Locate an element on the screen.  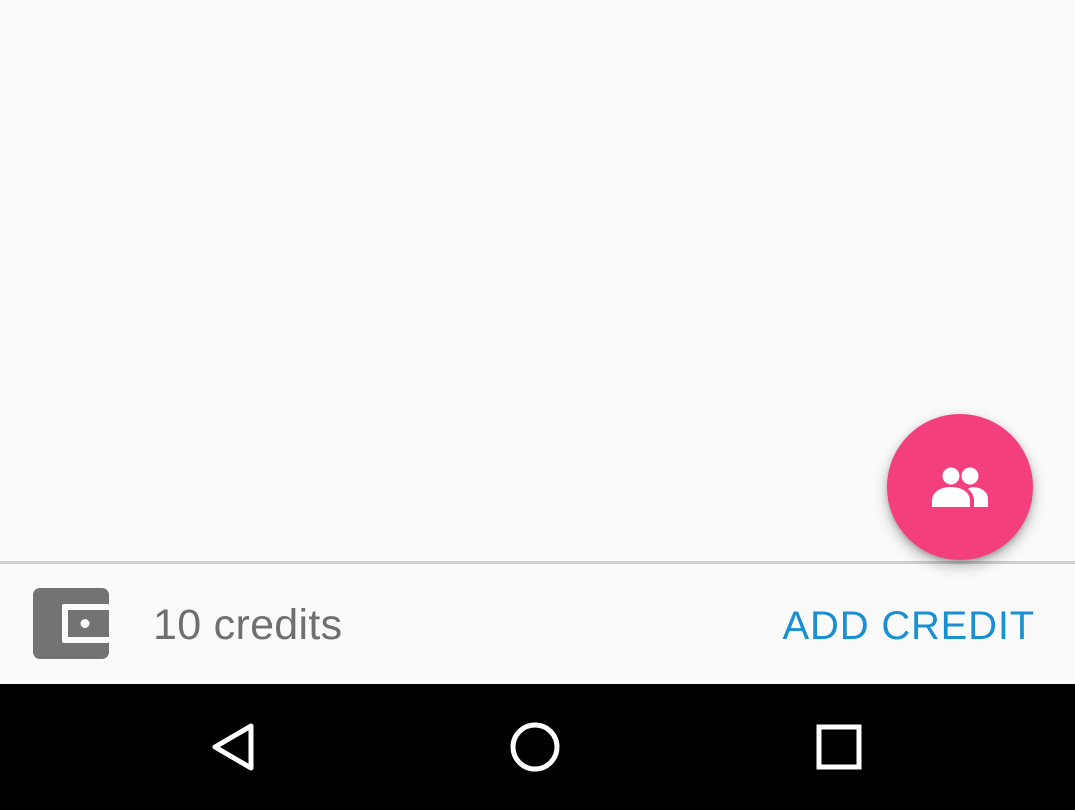
group-fab-button is located at coordinates (960, 487).